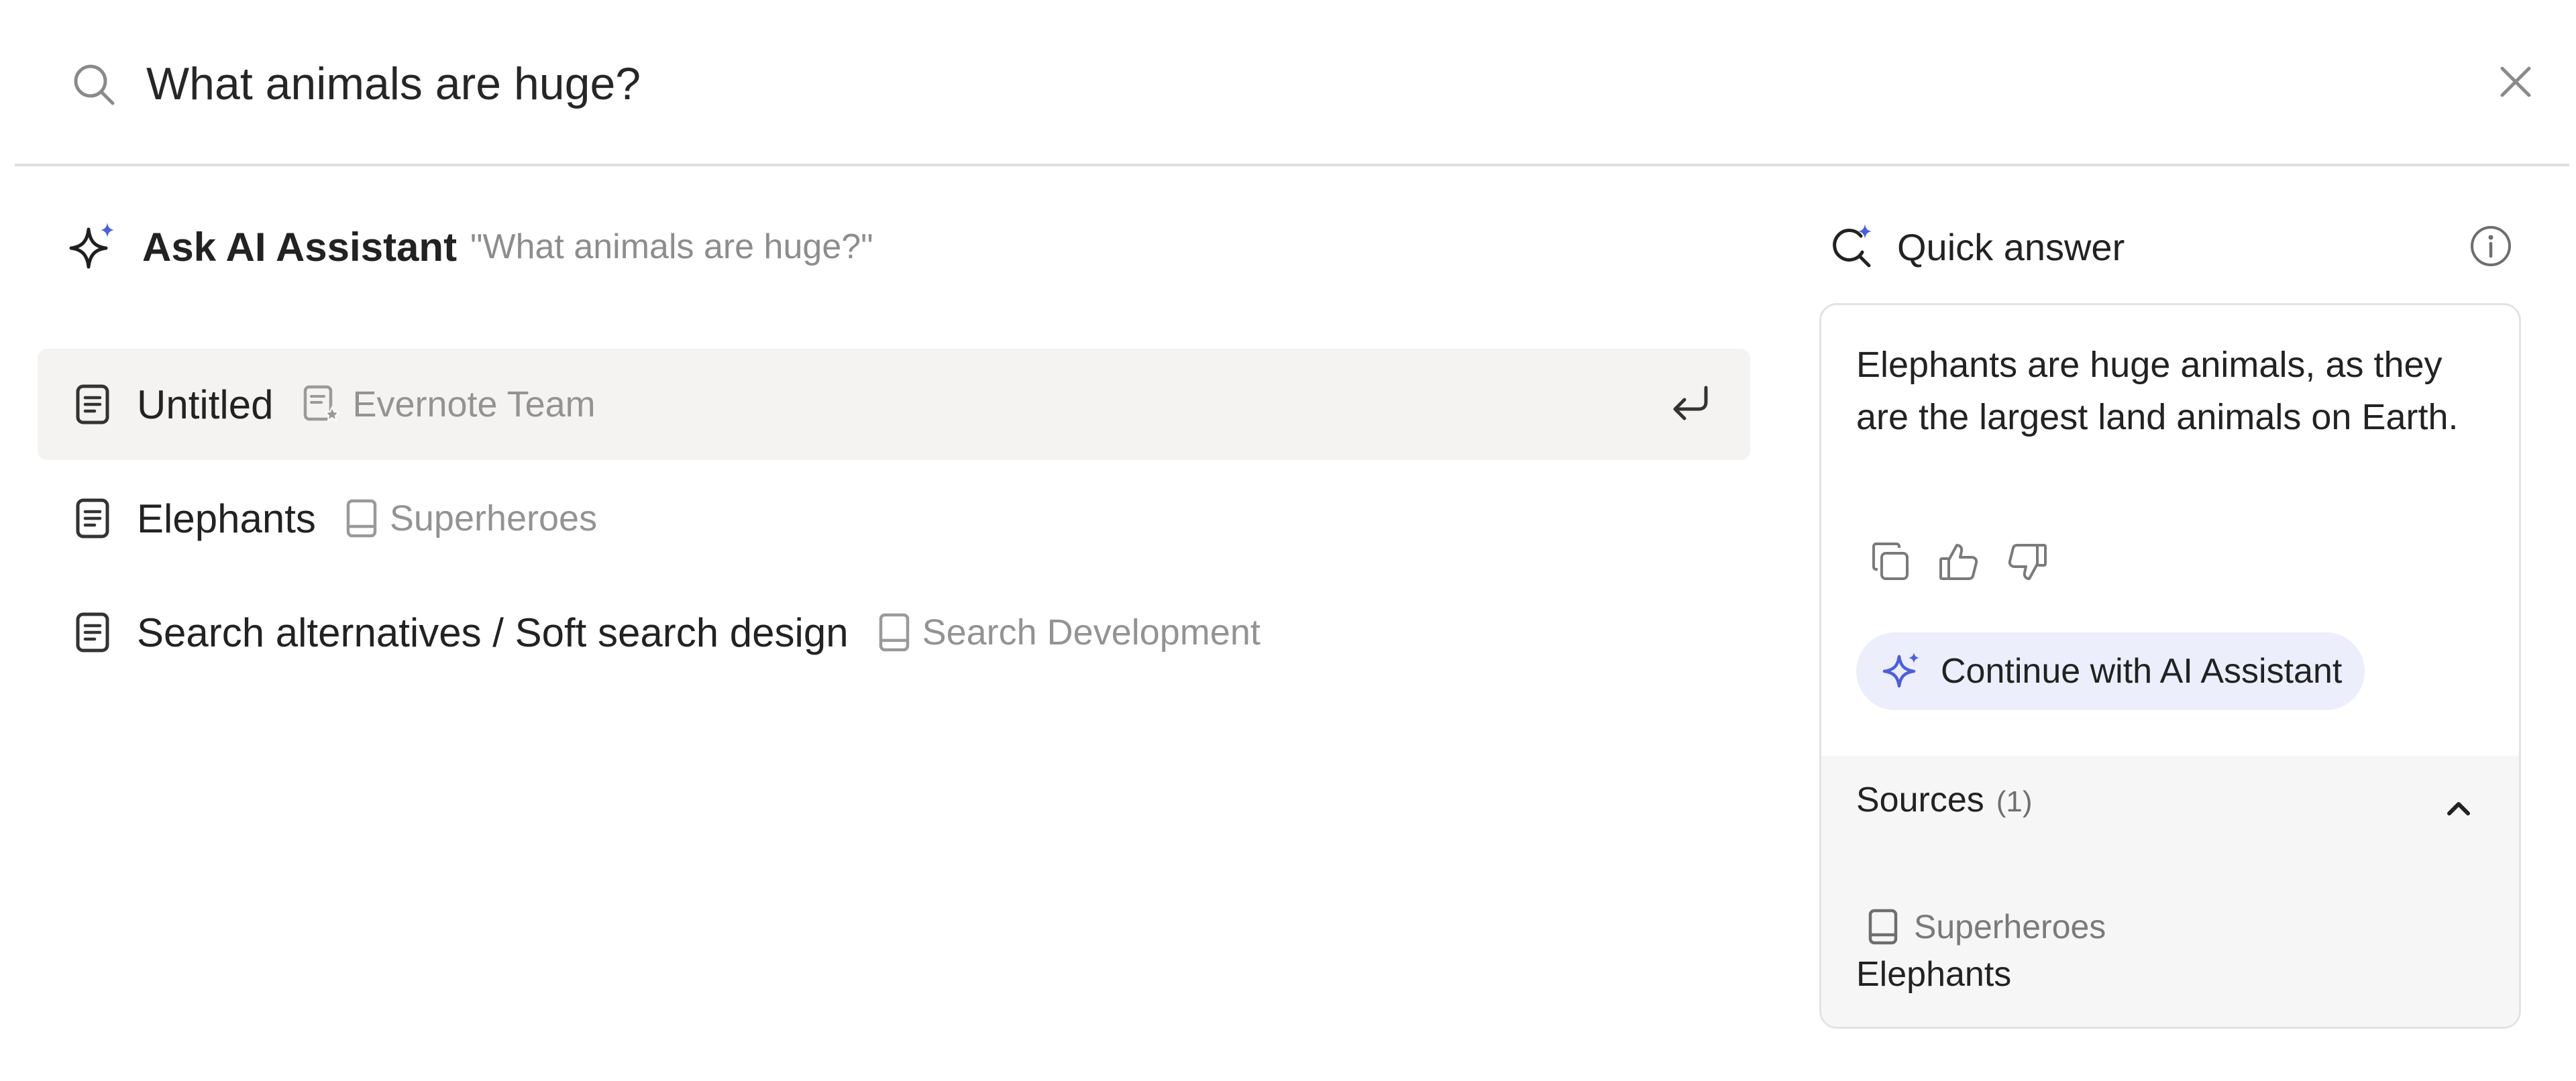 The width and height of the screenshot is (2576, 1081). Describe the element at coordinates (474, 404) in the screenshot. I see `result-notebook: Evernote Team` at that location.